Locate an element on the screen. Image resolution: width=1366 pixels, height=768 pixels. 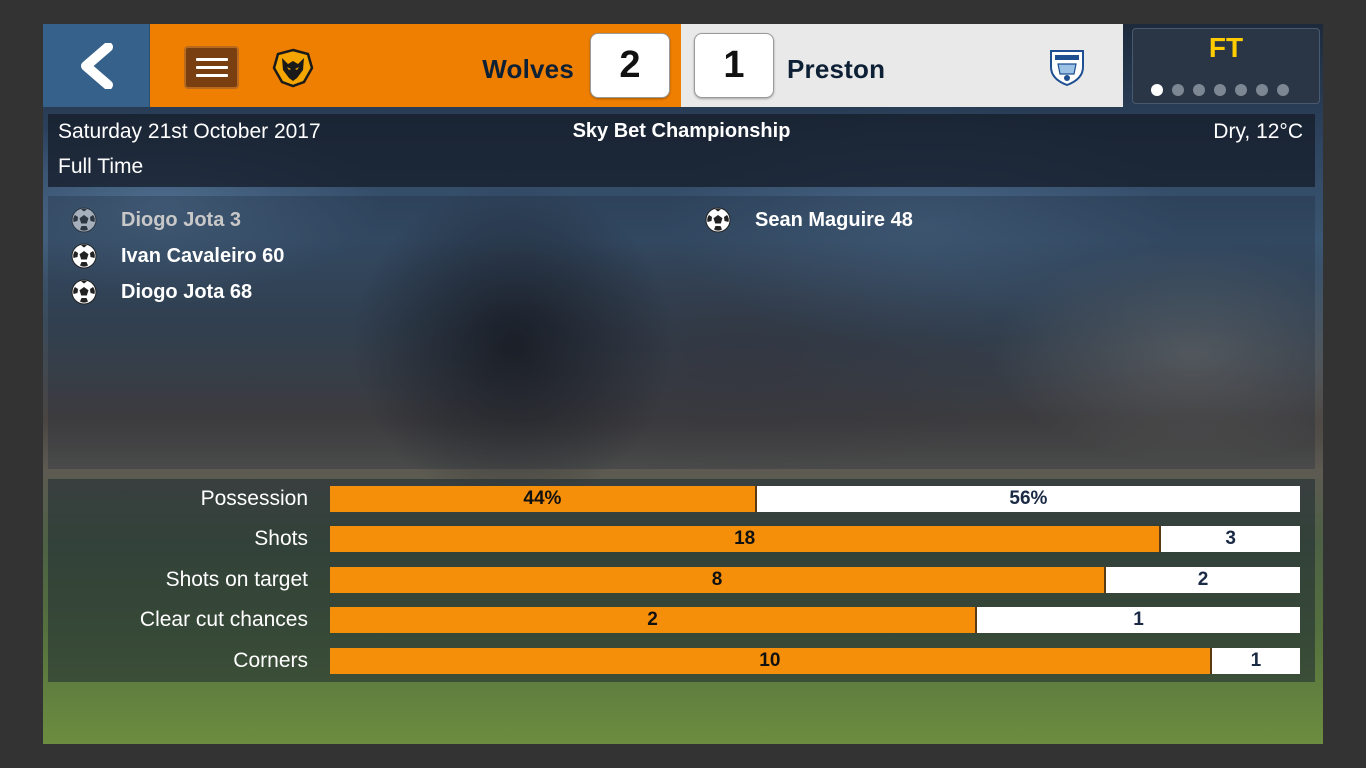
stat-bar: 44% 56% is located at coordinates (815, 499).